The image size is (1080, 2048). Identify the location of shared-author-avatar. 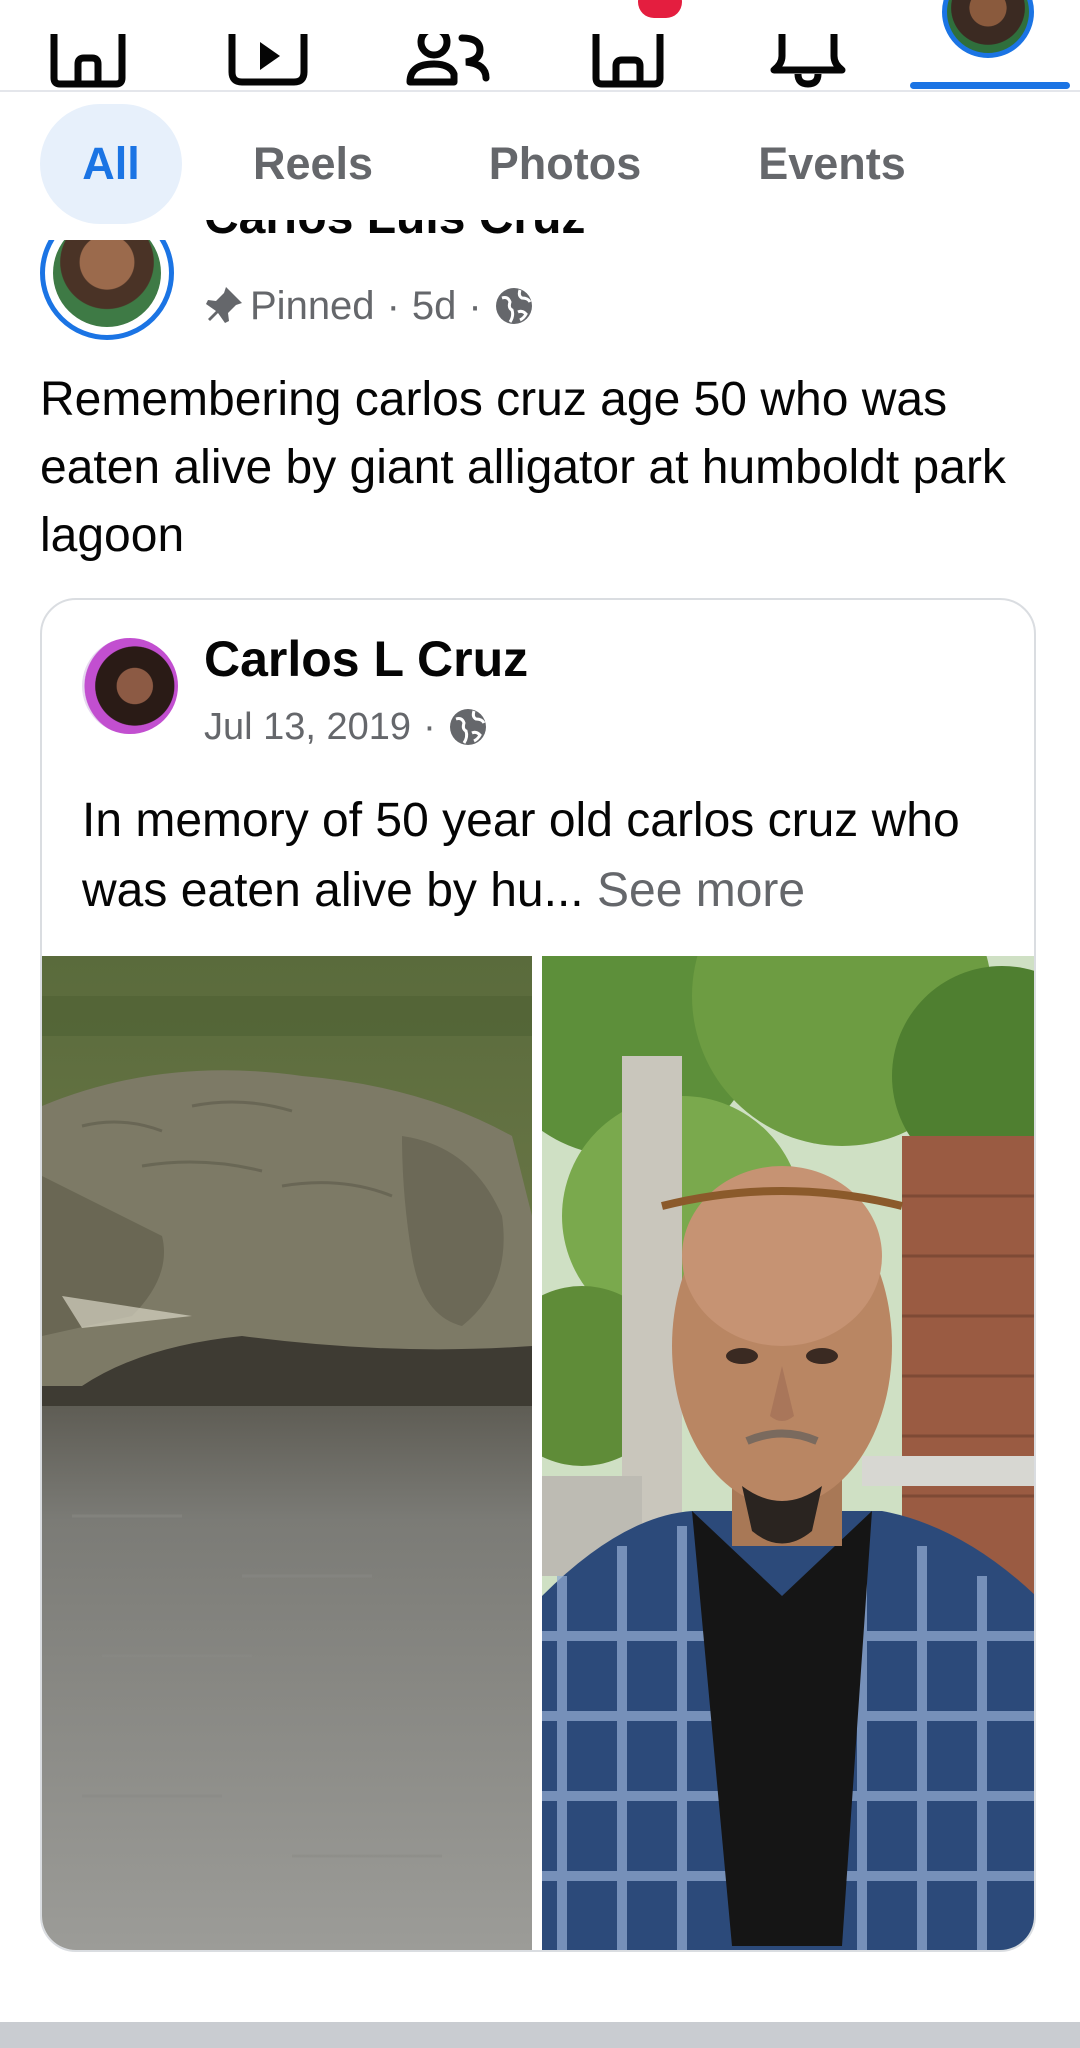
(130, 686).